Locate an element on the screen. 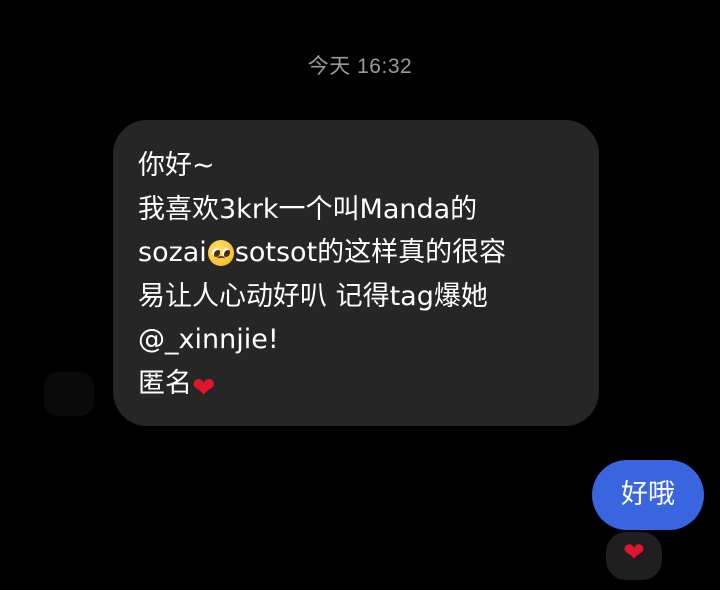  message-text: sotsot的这样真的很容 is located at coordinates (370, 252).